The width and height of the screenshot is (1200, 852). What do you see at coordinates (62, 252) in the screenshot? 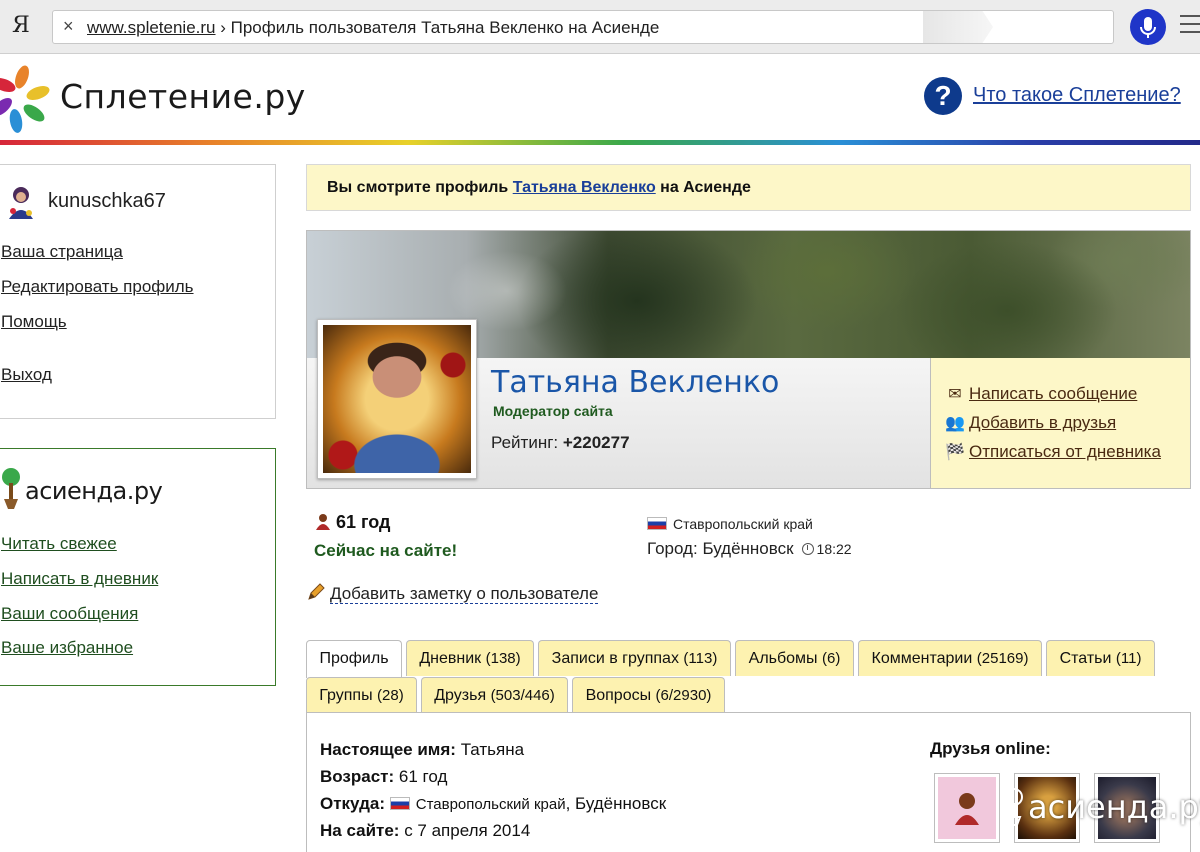
I see `your-page-link: Ваша страница` at bounding box center [62, 252].